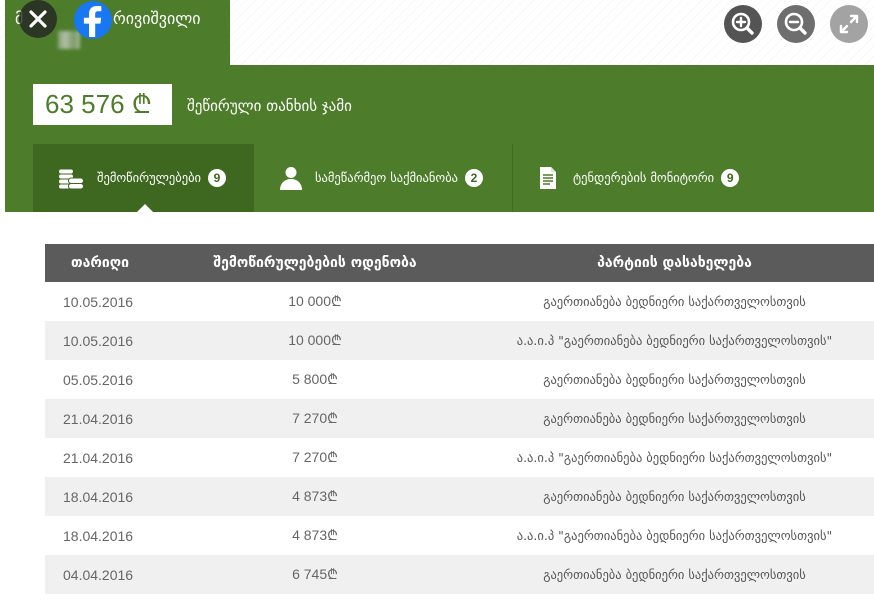 The image size is (874, 603). I want to click on donation-date: 05.05.2016, so click(98, 379).